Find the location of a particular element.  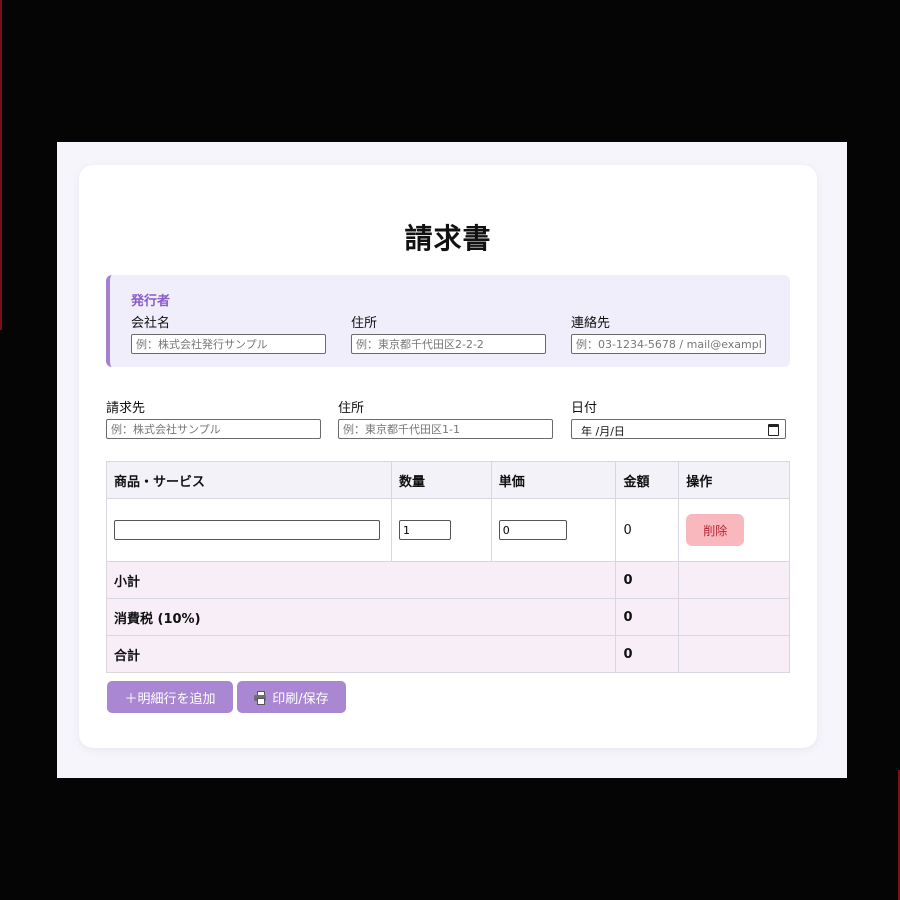

delete-row-button: 削除 is located at coordinates (715, 530).